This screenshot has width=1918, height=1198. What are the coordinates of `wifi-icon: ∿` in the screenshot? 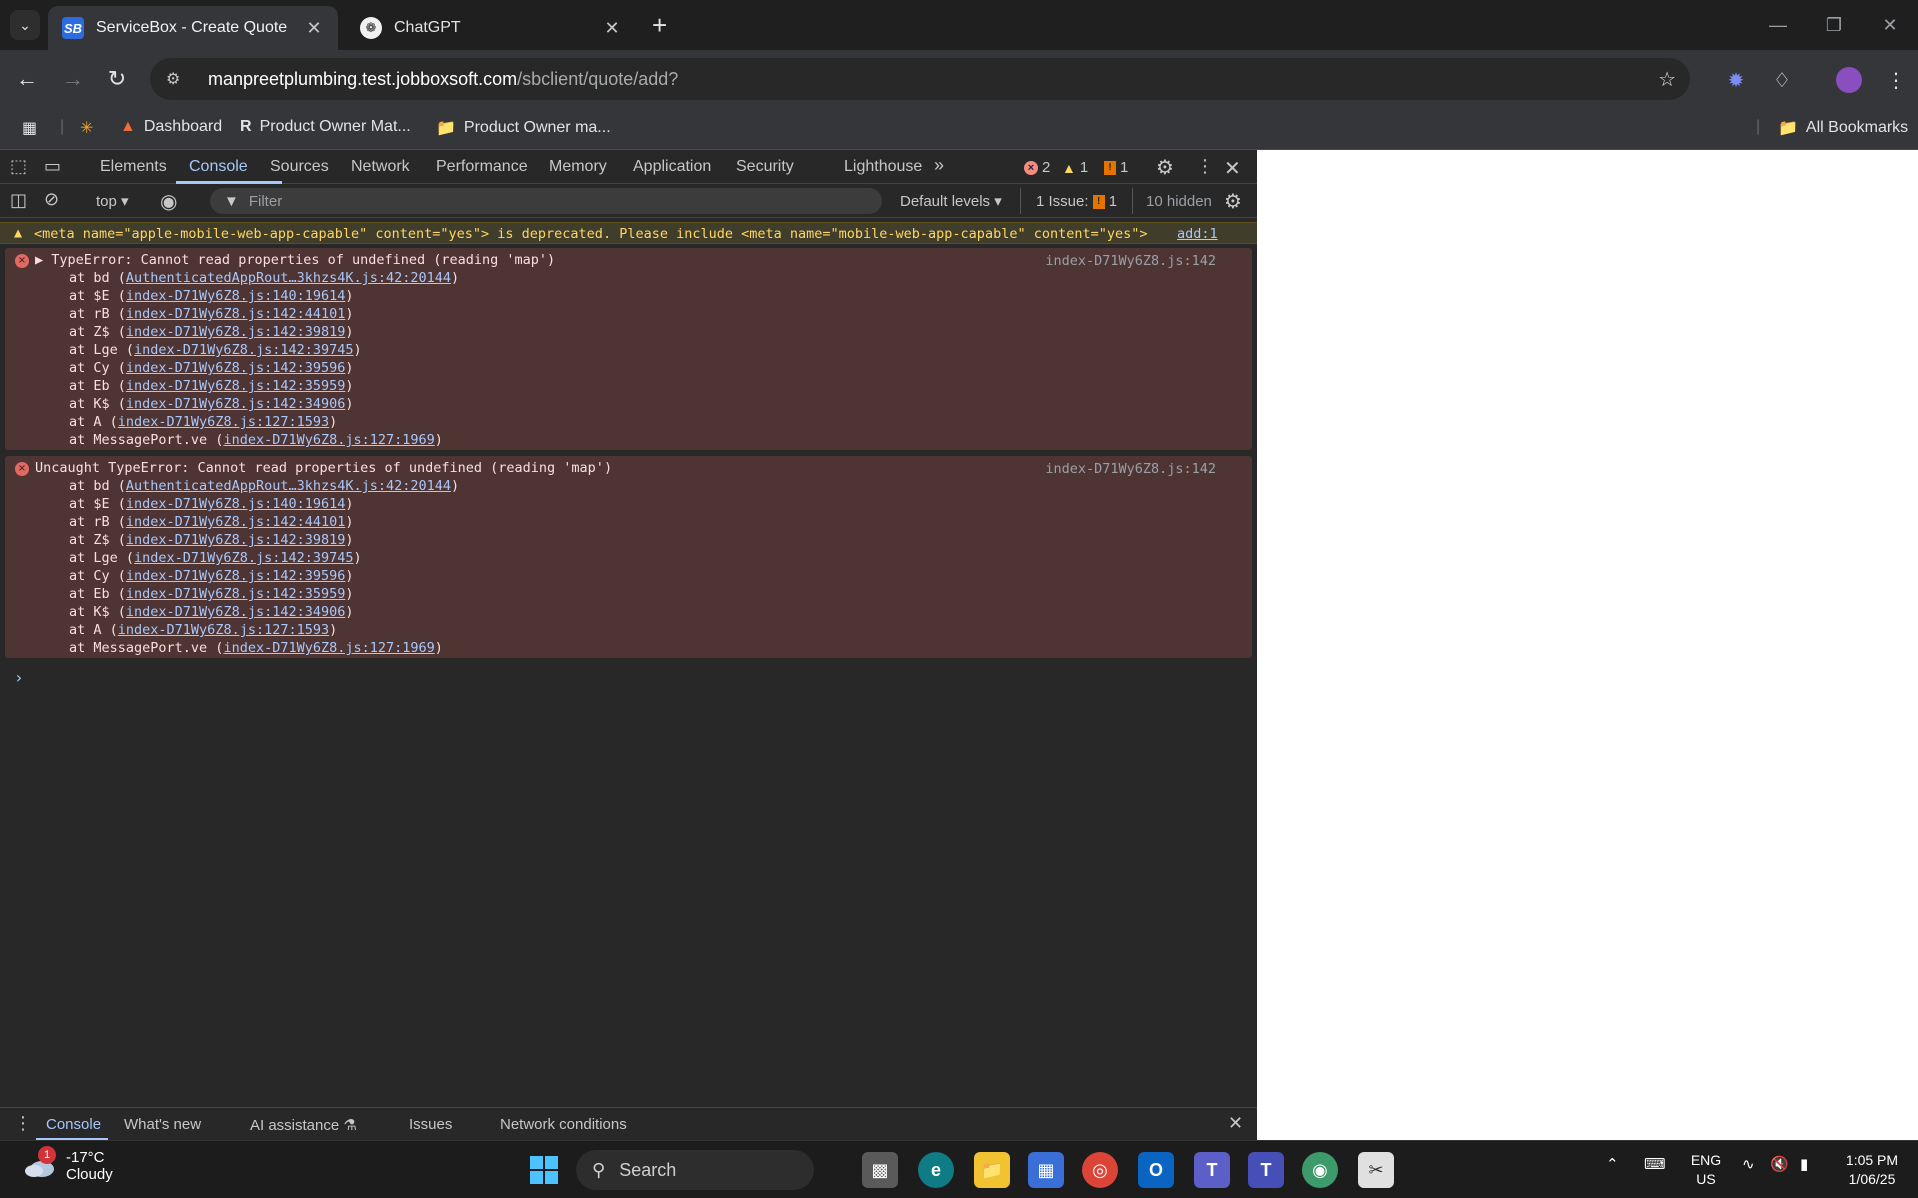 It's located at (1748, 1164).